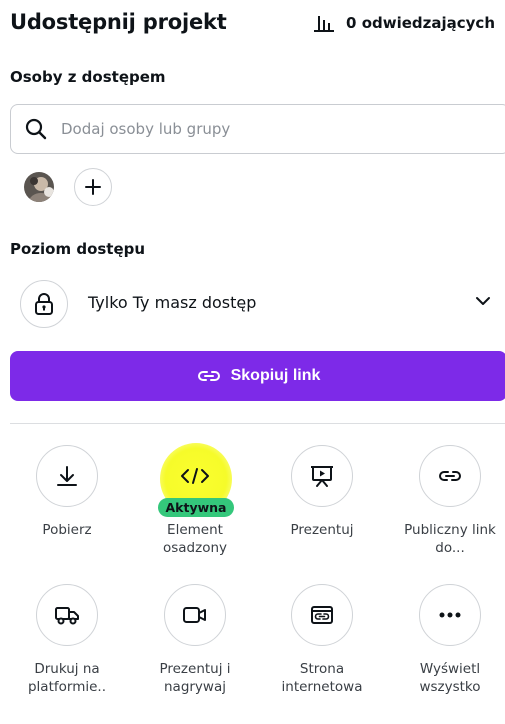 Image resolution: width=505 pixels, height=724 pixels. I want to click on access-section-label: Poziom dostępu, so click(78, 249).